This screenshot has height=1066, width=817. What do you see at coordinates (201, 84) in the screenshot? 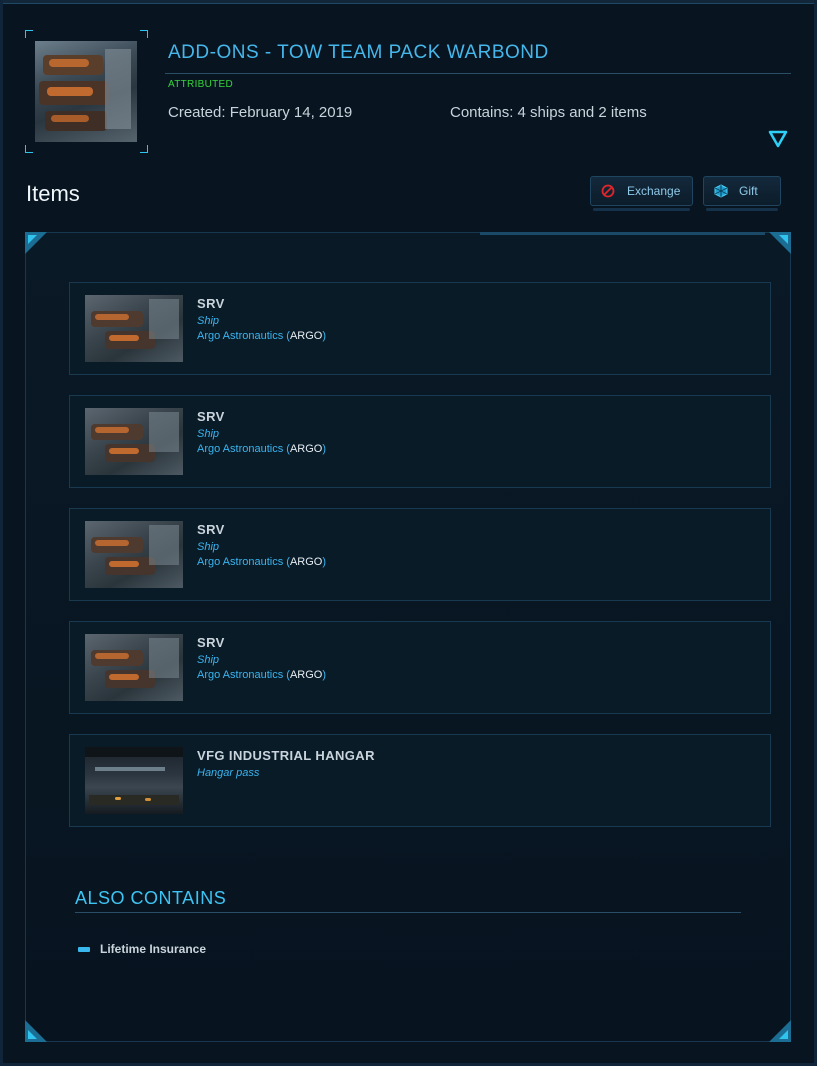
I see `status-badge: ATTRIBUTED` at bounding box center [201, 84].